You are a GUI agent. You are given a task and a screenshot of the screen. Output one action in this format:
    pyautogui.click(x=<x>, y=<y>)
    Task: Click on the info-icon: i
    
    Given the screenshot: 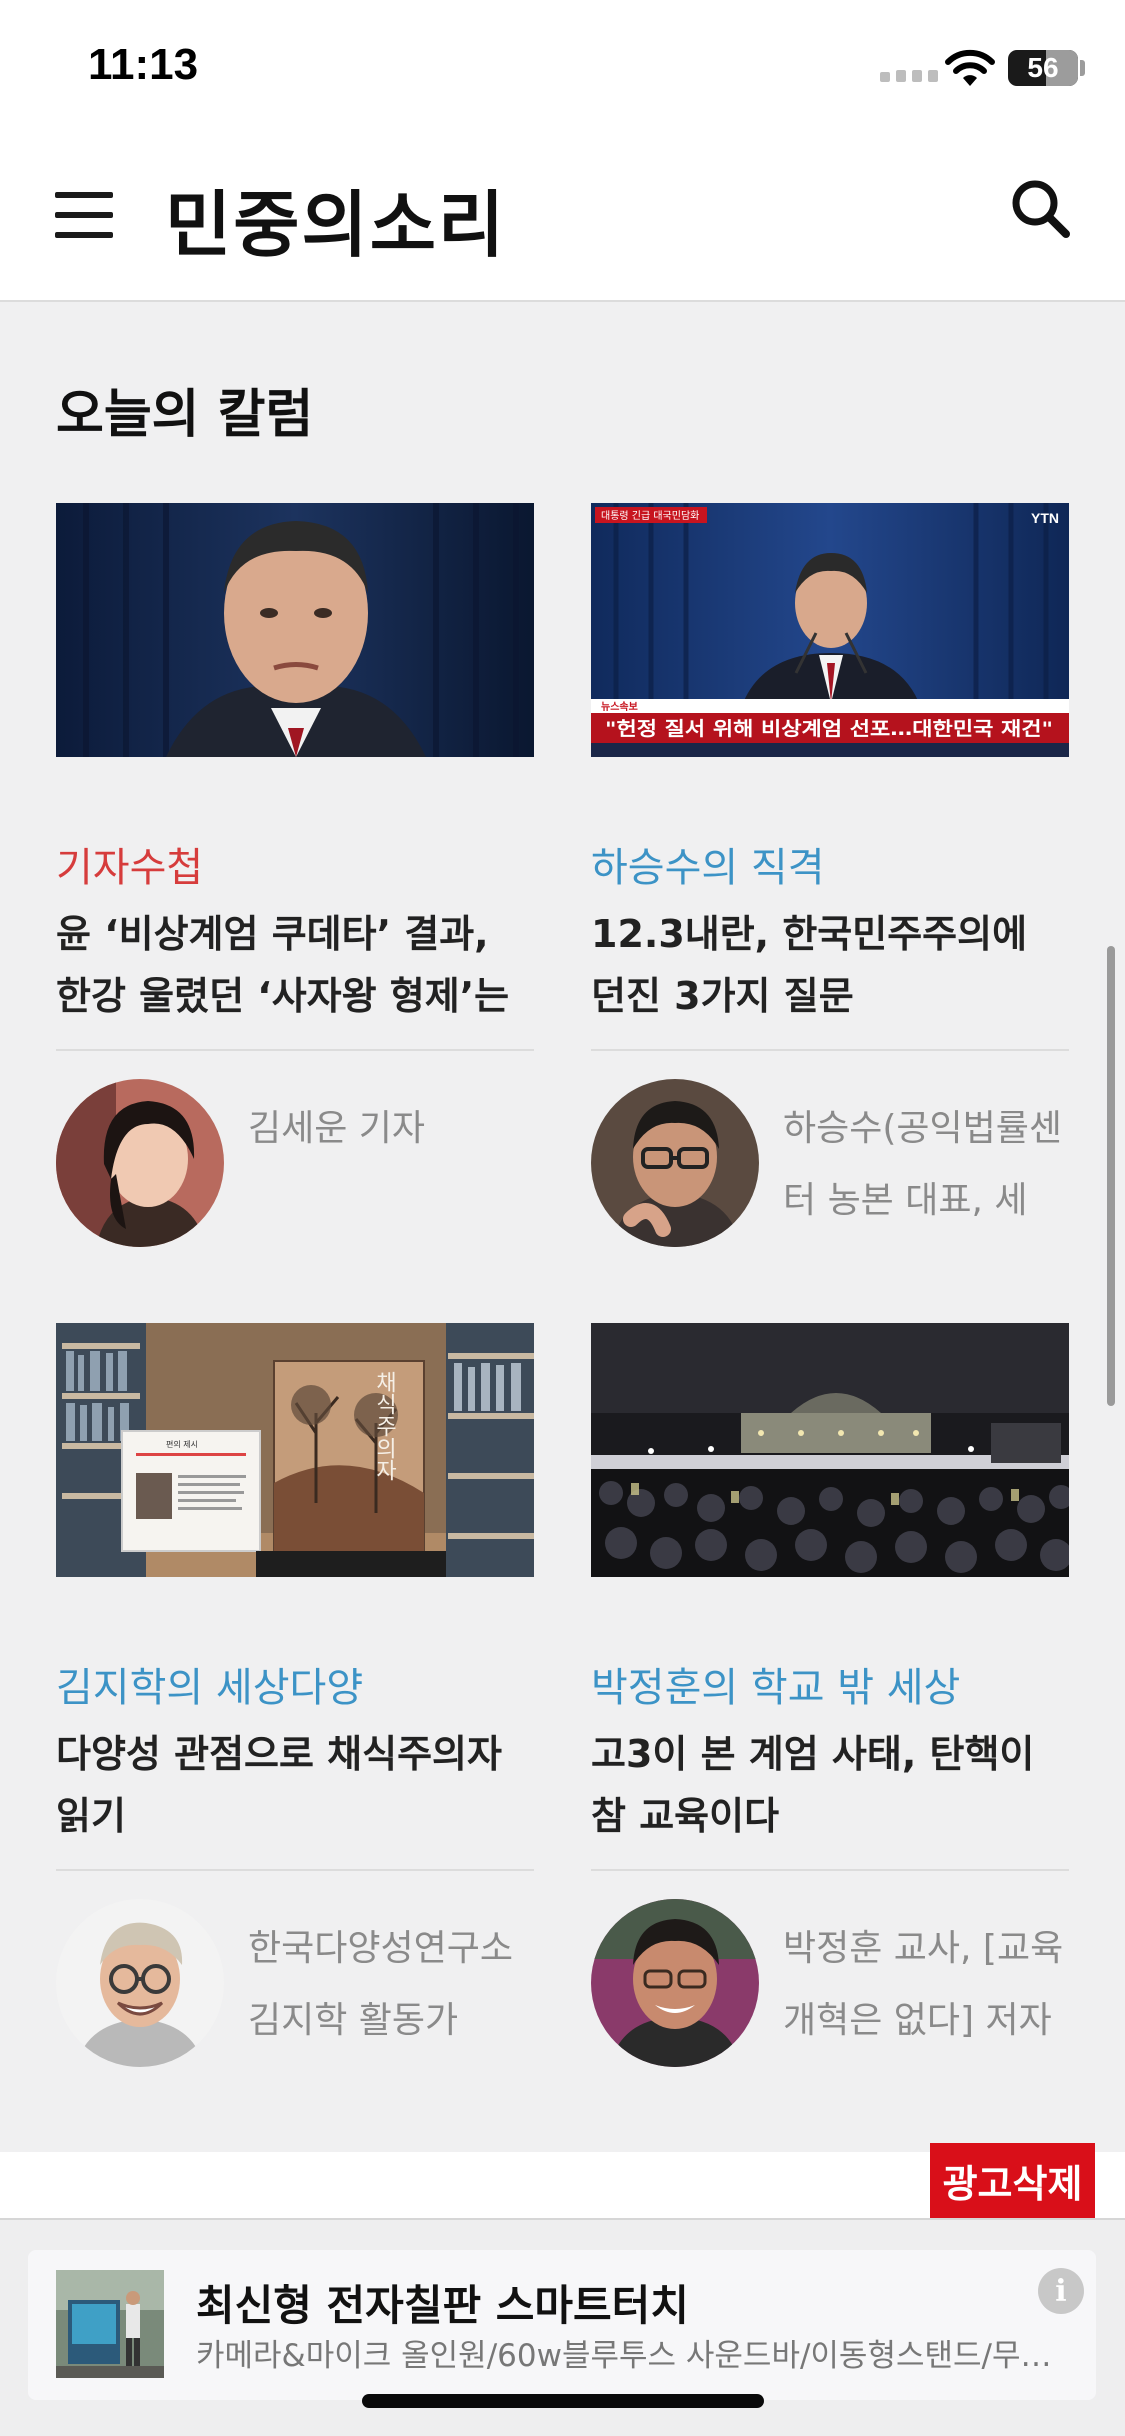 What is the action you would take?
    pyautogui.click(x=1061, y=2291)
    